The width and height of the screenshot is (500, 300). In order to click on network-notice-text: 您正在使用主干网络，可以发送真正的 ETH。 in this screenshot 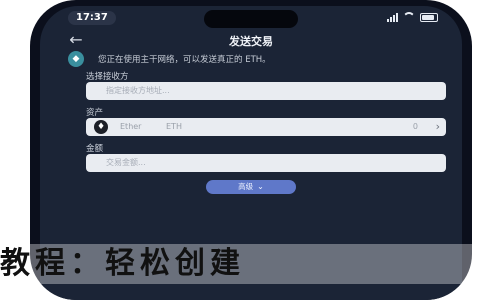, I will do `click(184, 60)`.